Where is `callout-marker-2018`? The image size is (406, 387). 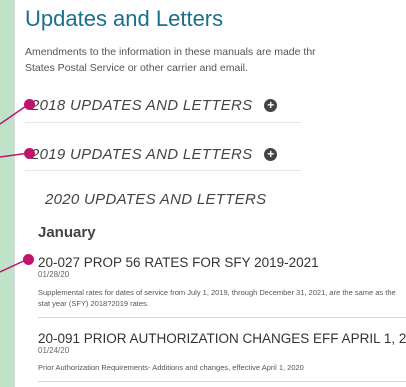 callout-marker-2018 is located at coordinates (29, 104).